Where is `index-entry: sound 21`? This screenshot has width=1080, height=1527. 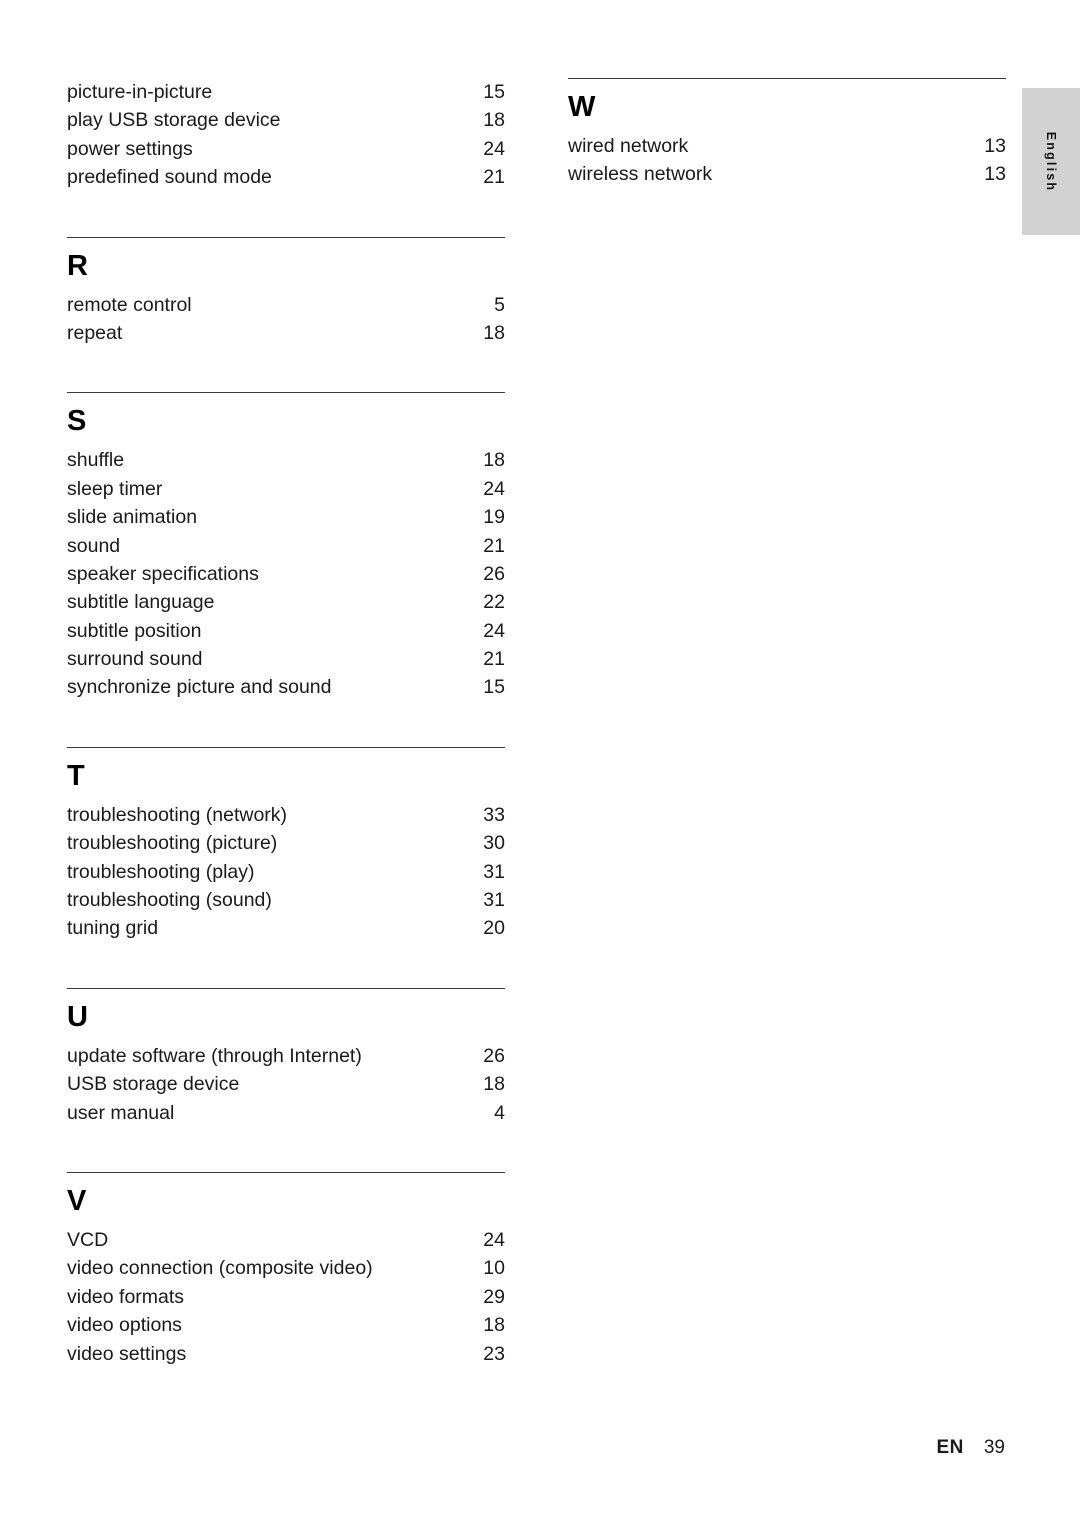
index-entry: sound 21 is located at coordinates (286, 546).